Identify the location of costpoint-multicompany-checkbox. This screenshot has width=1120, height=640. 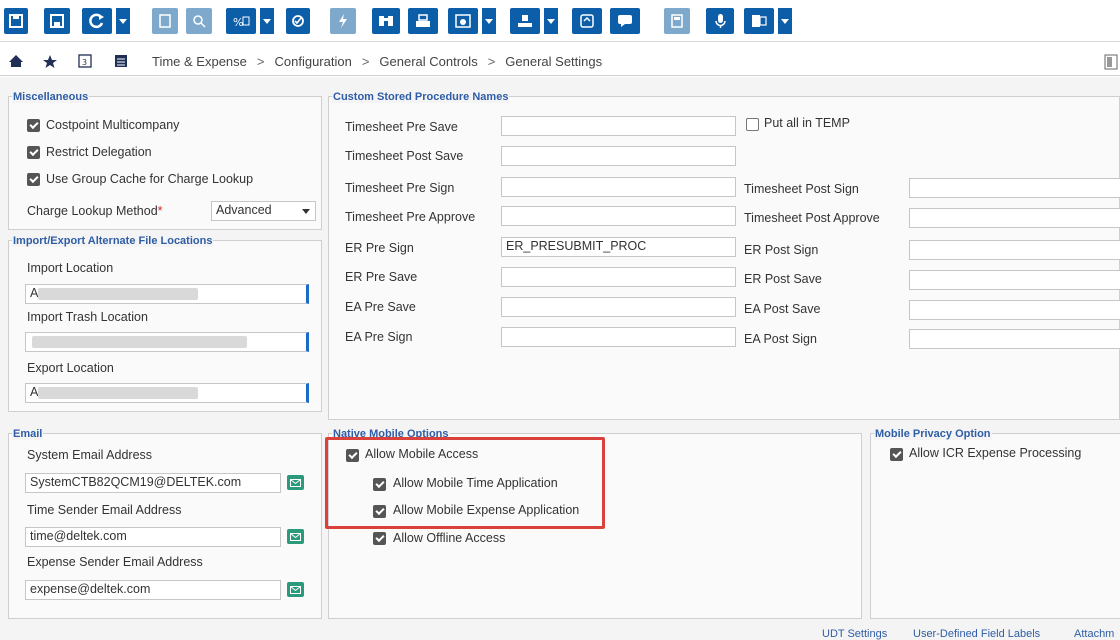
(33, 125).